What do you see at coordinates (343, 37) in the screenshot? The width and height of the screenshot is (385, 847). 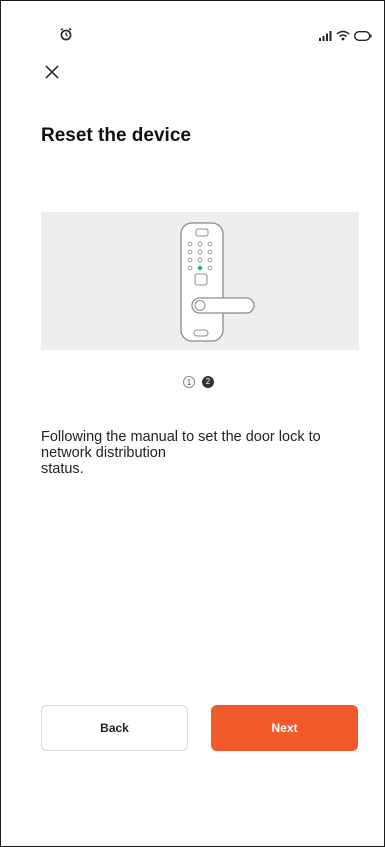 I see `wifi-icon` at bounding box center [343, 37].